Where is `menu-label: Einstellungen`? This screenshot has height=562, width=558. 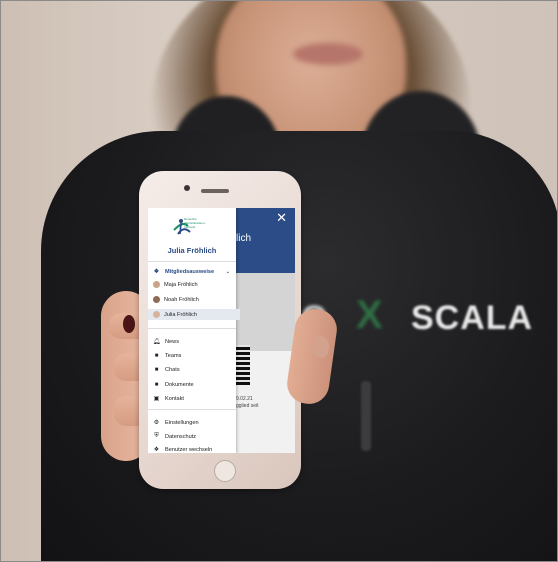
menu-label: Einstellungen is located at coordinates (182, 422).